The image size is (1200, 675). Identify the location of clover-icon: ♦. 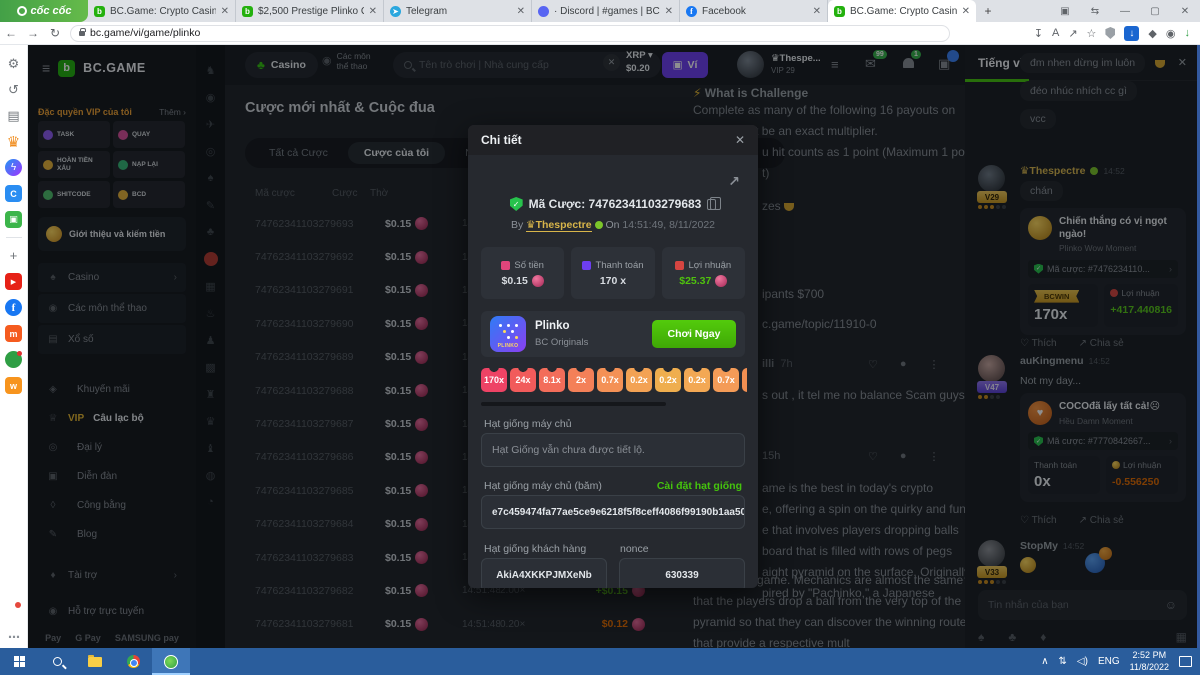
(1043, 637).